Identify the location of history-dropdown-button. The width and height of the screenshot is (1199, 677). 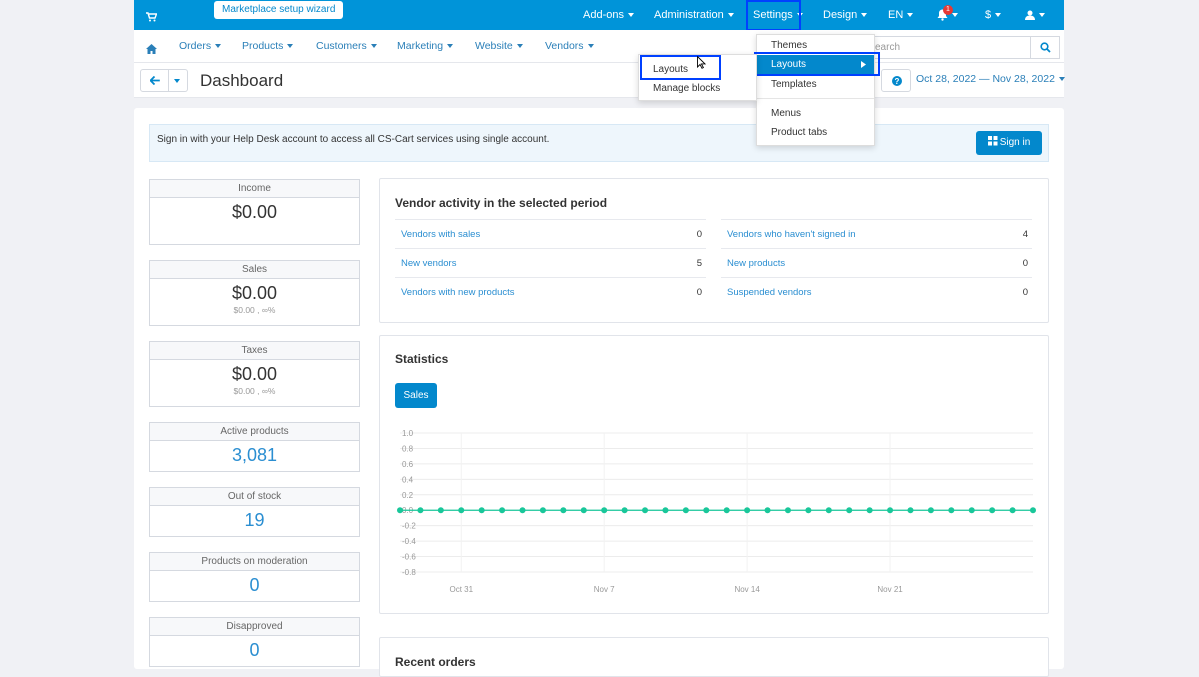
(178, 80).